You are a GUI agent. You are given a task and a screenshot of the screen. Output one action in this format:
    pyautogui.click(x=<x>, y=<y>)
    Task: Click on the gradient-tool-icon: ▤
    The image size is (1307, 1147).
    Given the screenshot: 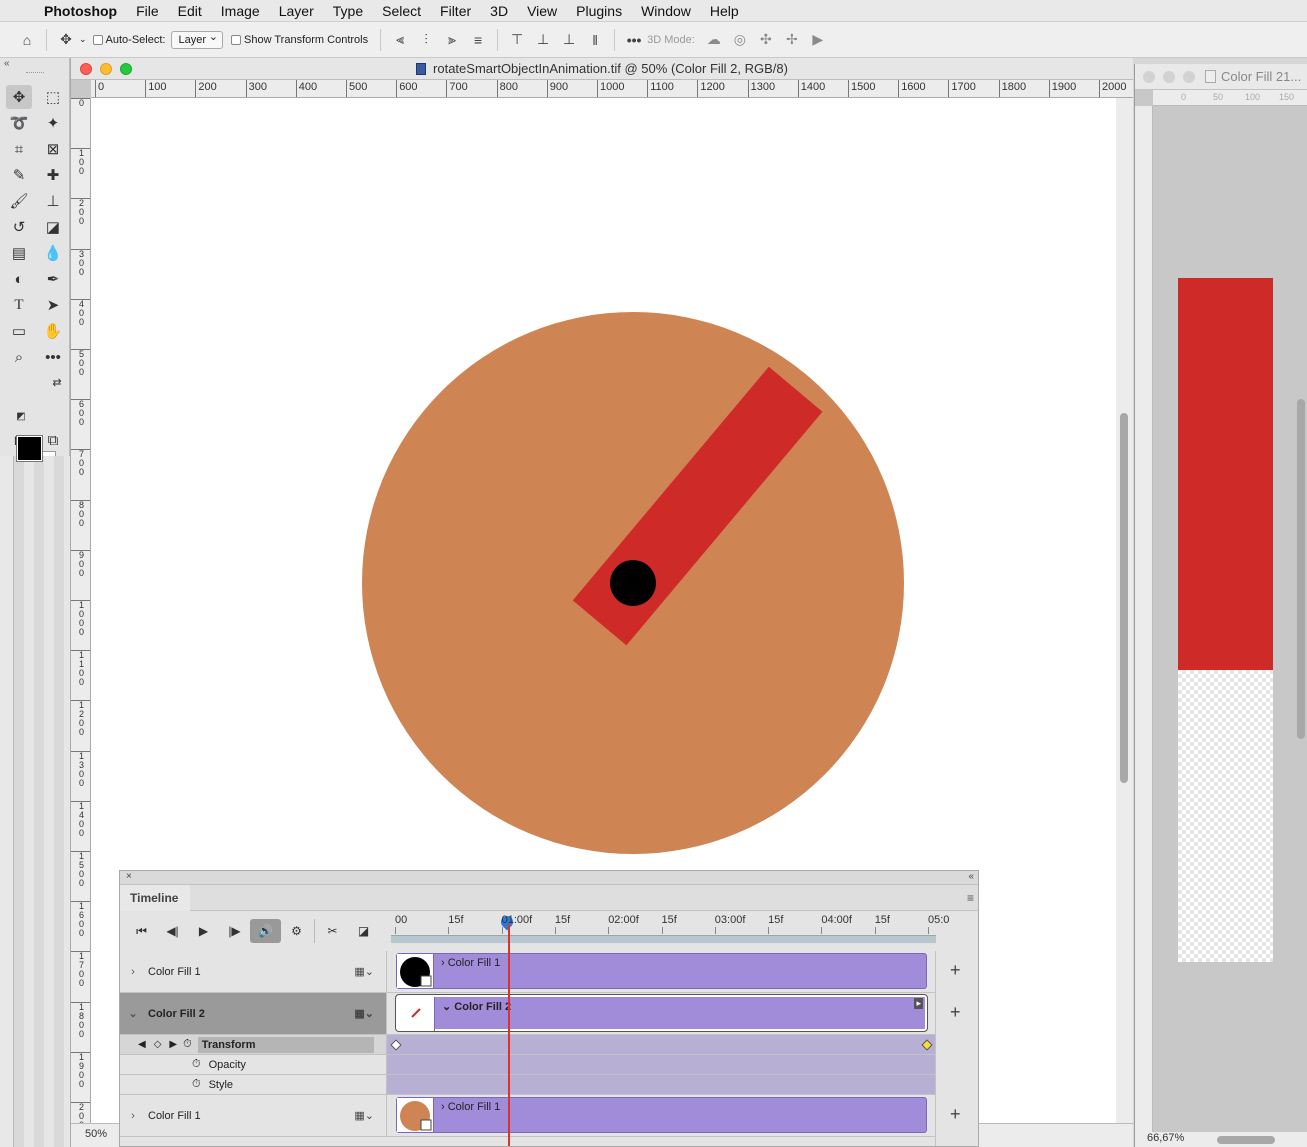 What is the action you would take?
    pyautogui.click(x=19, y=253)
    